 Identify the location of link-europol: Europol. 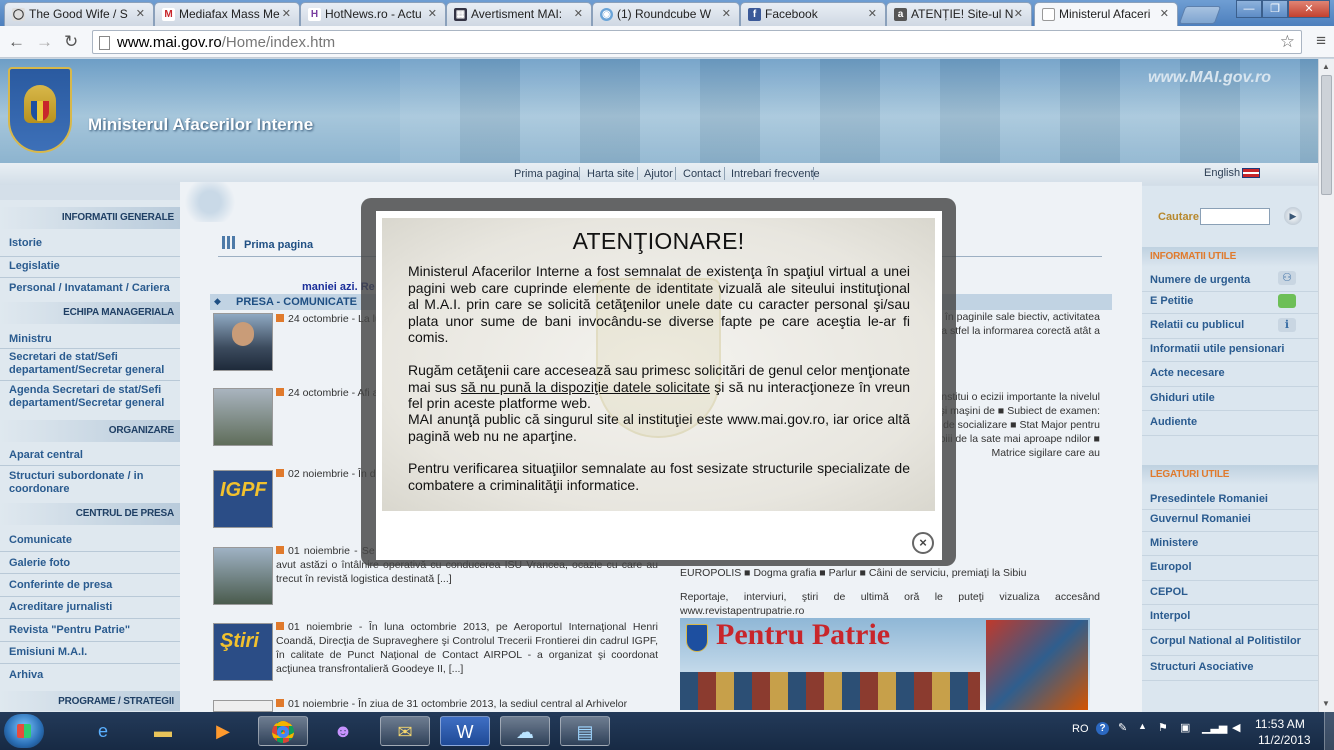
(1171, 567).